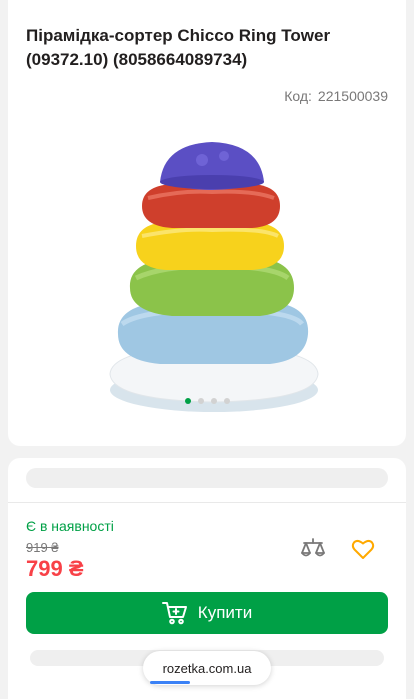  I want to click on product-code-value: 221500039, so click(352, 96).